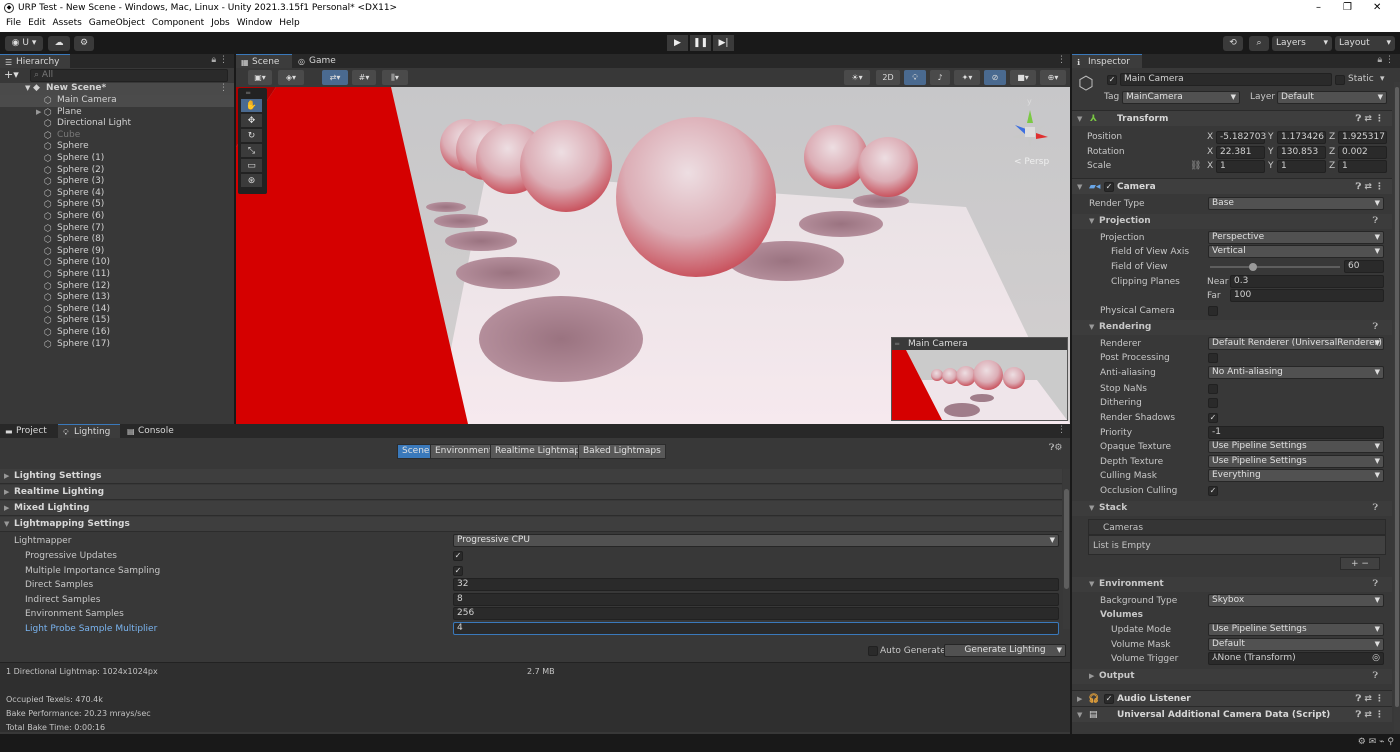 The height and width of the screenshot is (752, 1400). I want to click on scale-tool-icon: ⤡, so click(251, 151).